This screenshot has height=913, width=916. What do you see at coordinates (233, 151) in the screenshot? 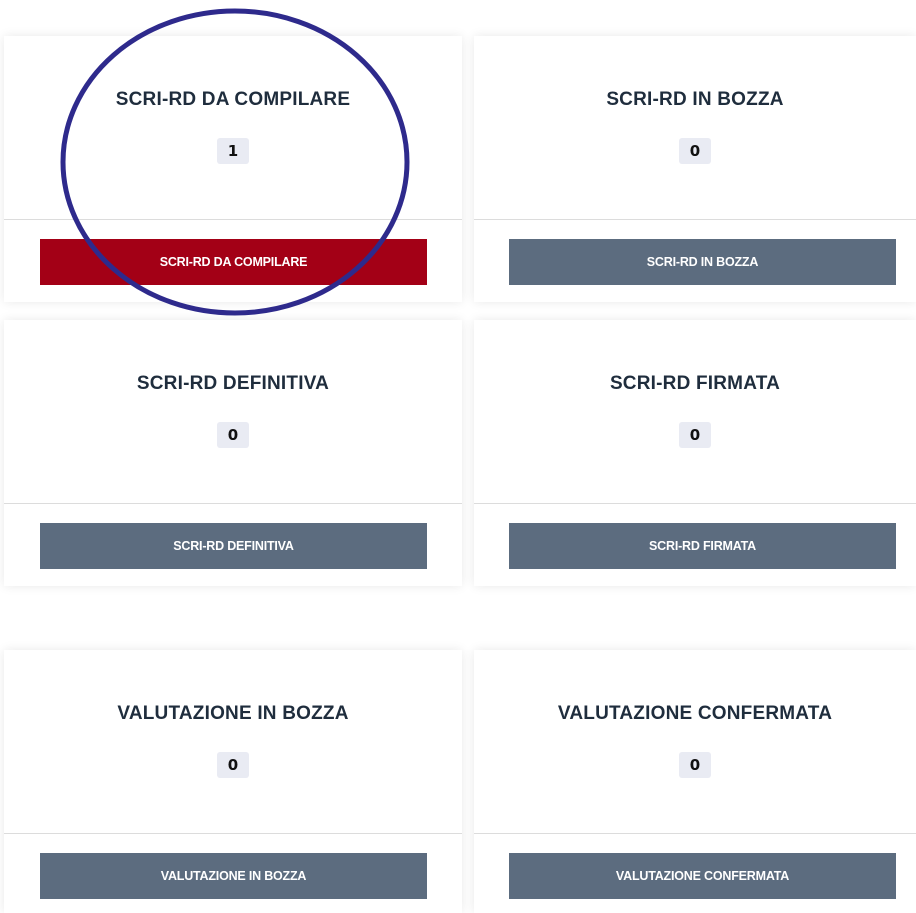
I see `count-badge: 1` at bounding box center [233, 151].